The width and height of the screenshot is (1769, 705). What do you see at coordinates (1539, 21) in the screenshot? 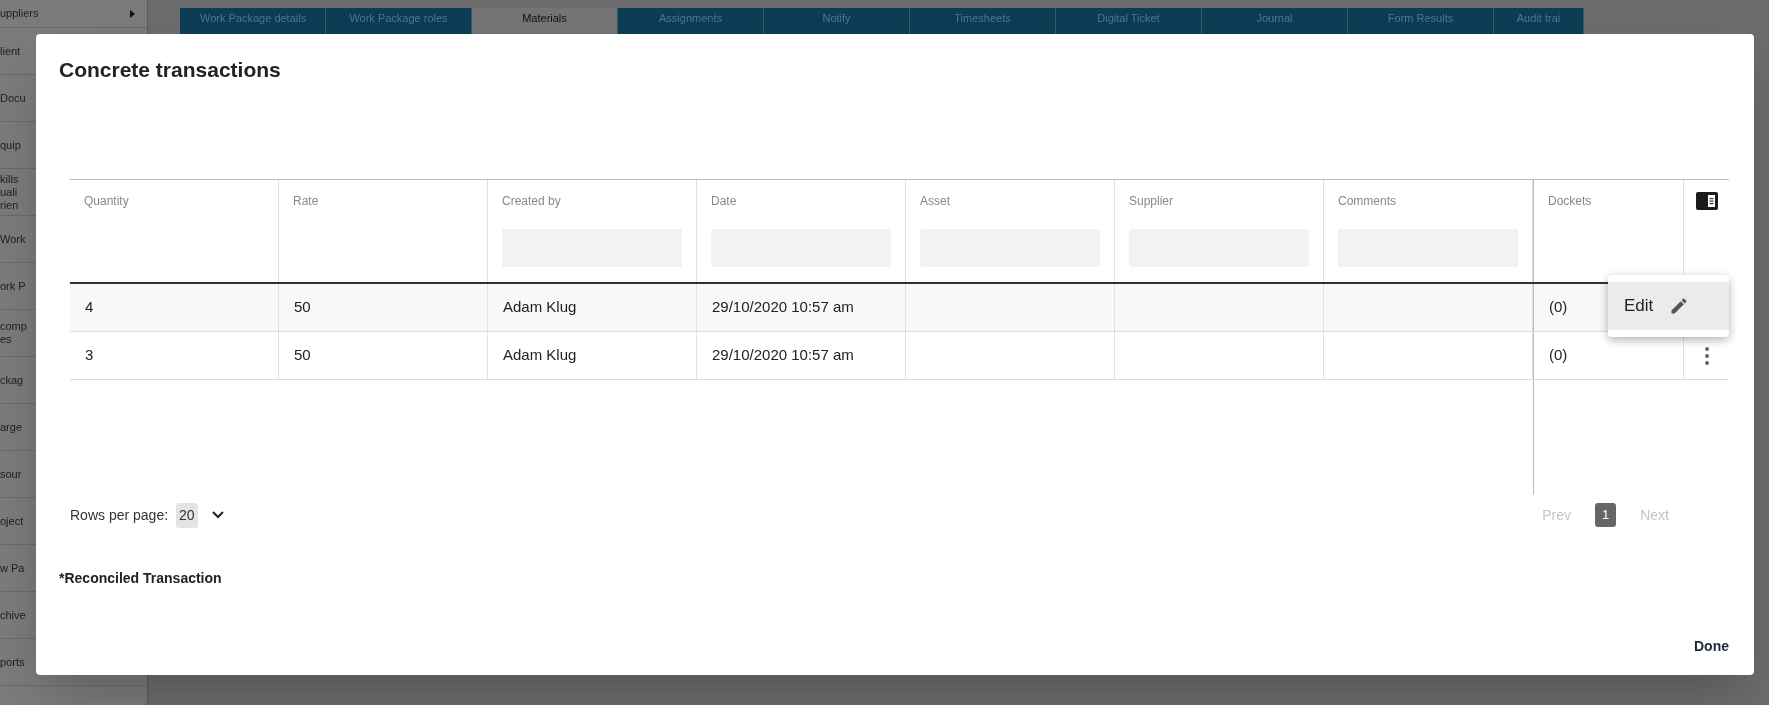
I see `tab: Audit trai` at bounding box center [1539, 21].